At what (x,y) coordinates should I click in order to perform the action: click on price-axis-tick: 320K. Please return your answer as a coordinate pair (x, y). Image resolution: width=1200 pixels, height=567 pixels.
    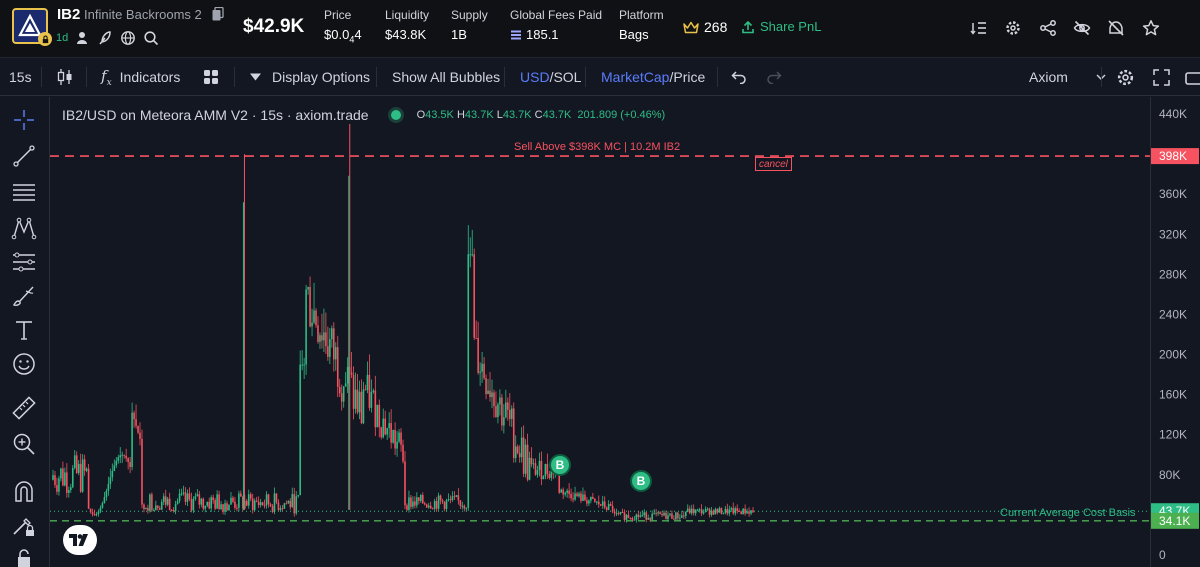
    Looking at the image, I should click on (1173, 234).